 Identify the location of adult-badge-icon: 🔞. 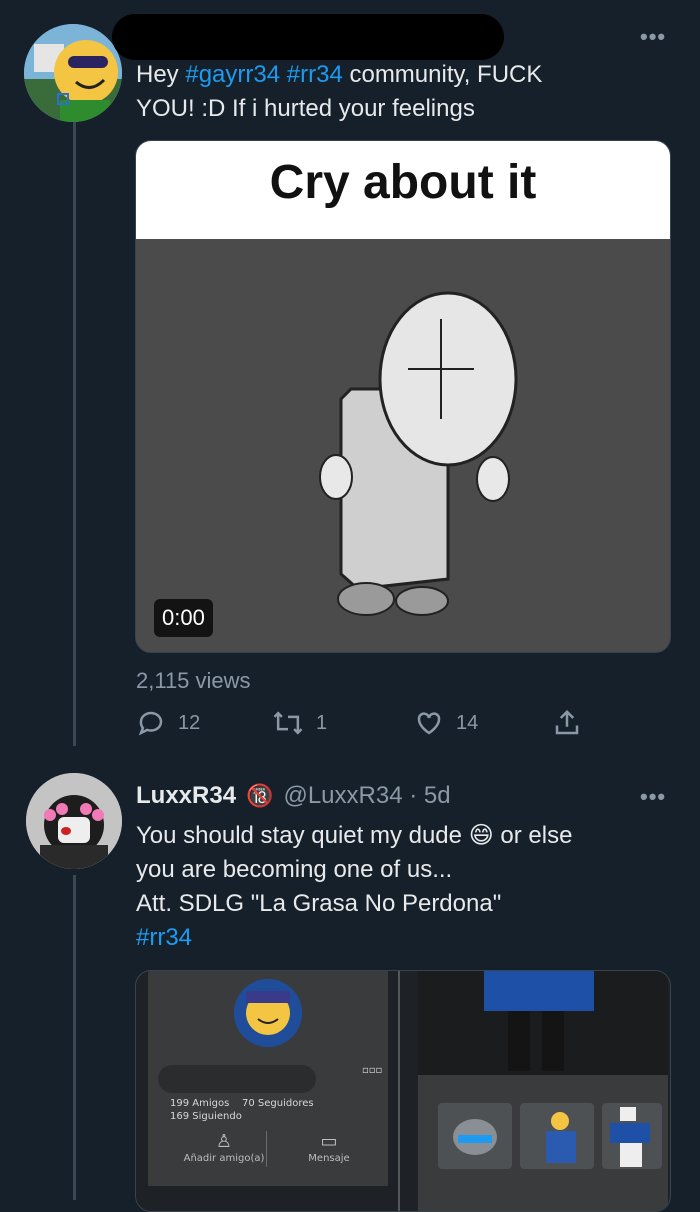
(260, 795).